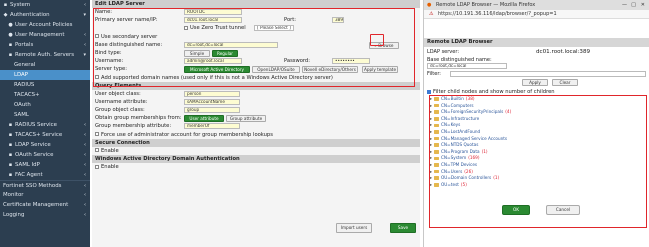 Image resolution: width=649 pixels, height=247 pixels. I want to click on sidebar-item-user-management: ● User Management ‹, so click(45, 35).